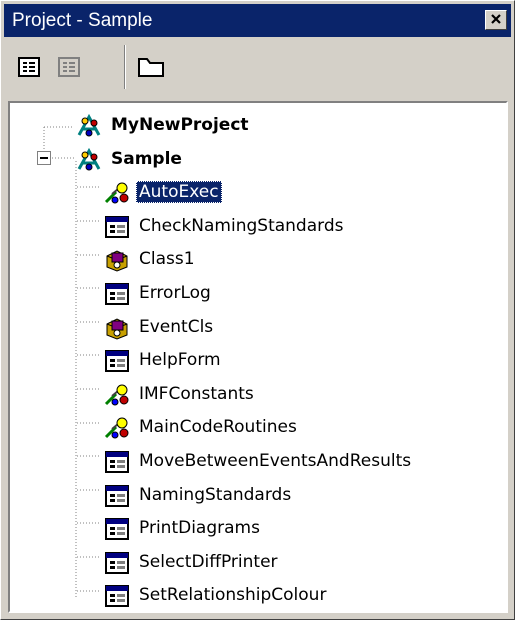 Image resolution: width=515 pixels, height=620 pixels. Describe the element at coordinates (176, 326) in the screenshot. I see `tree-node-label: EventCls` at that location.